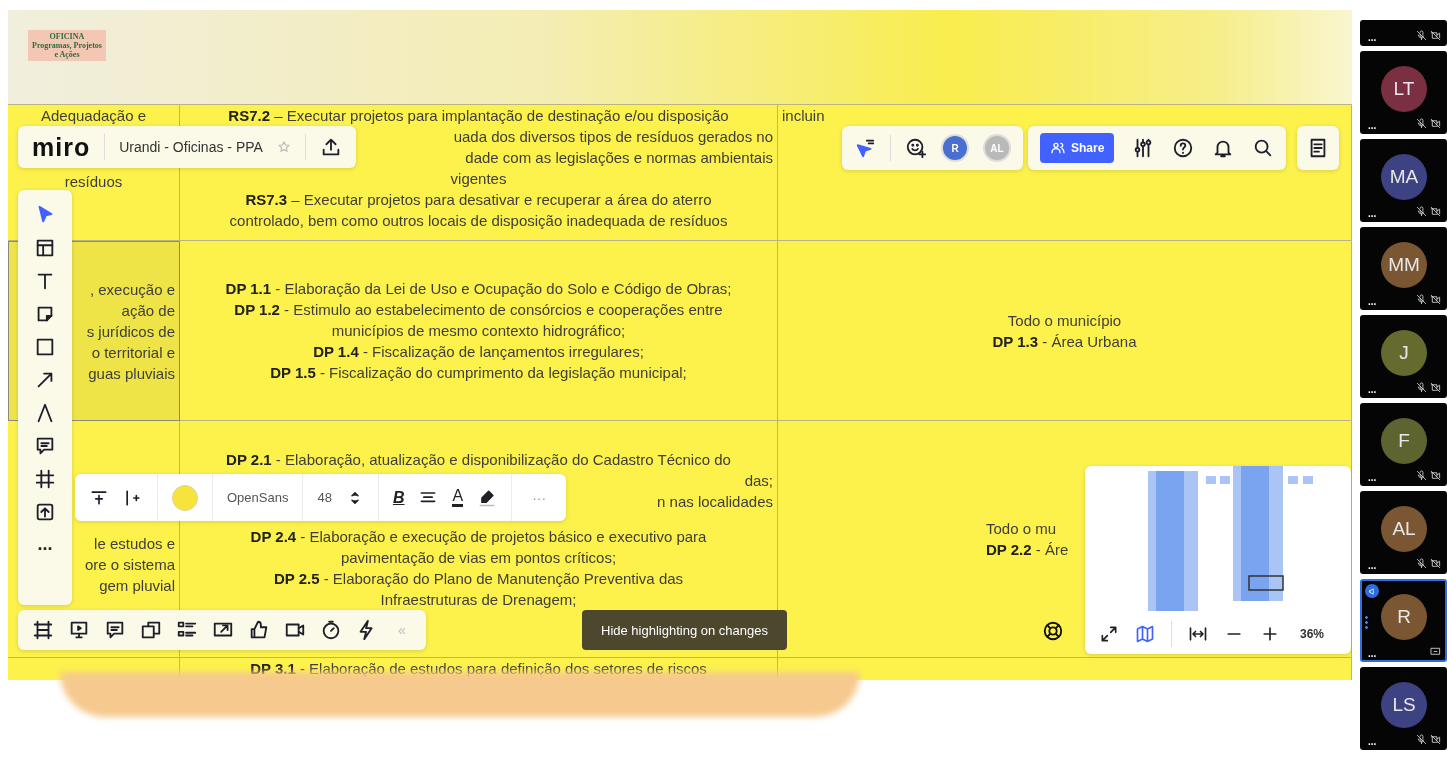 This screenshot has height=770, width=1447. Describe the element at coordinates (137, 585) in the screenshot. I see `cell-text: gem pluvial` at that location.